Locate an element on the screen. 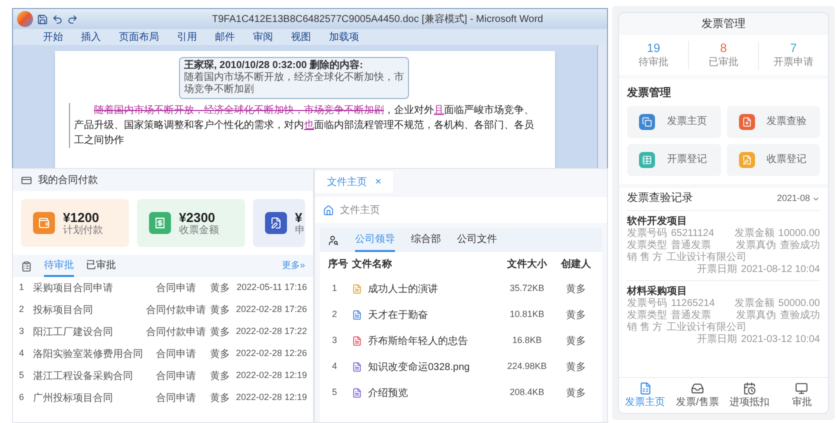  file-name: 乔布斯给年轻人的忠告 is located at coordinates (418, 341).